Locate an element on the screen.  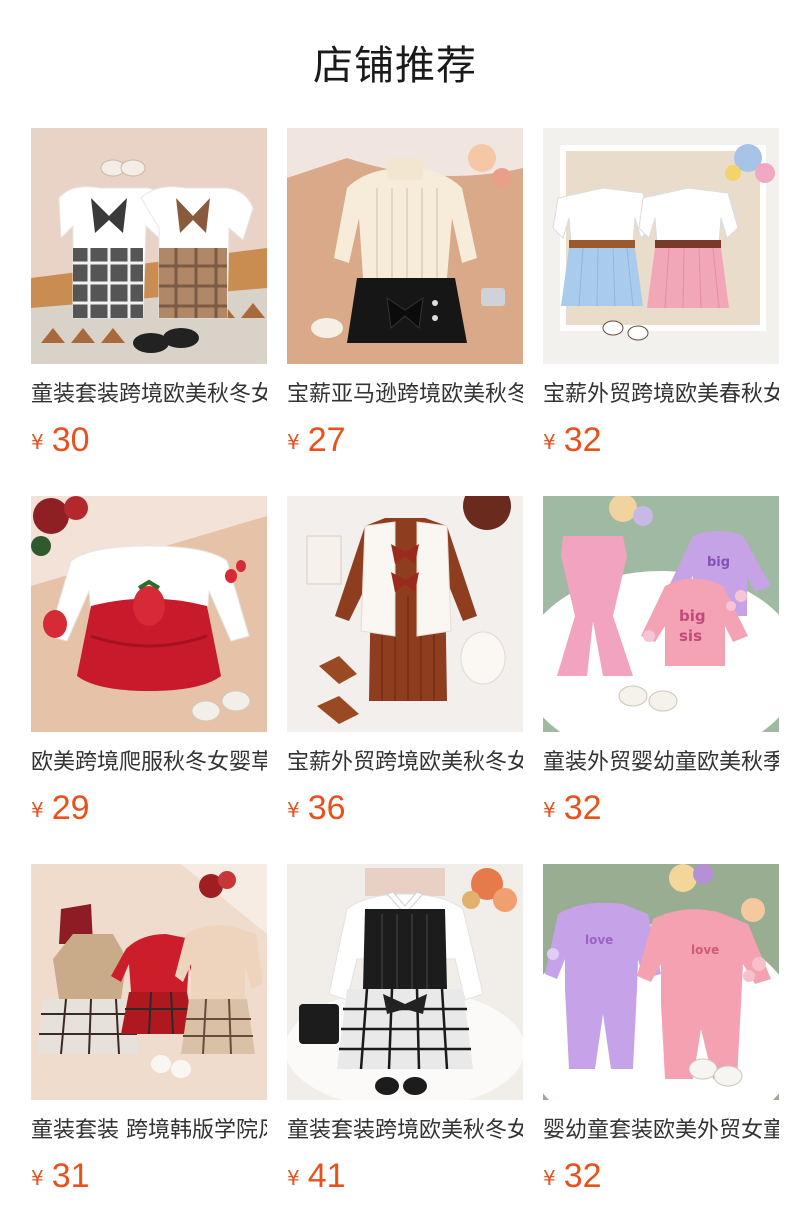
svg-text: sis is located at coordinates (690, 636).